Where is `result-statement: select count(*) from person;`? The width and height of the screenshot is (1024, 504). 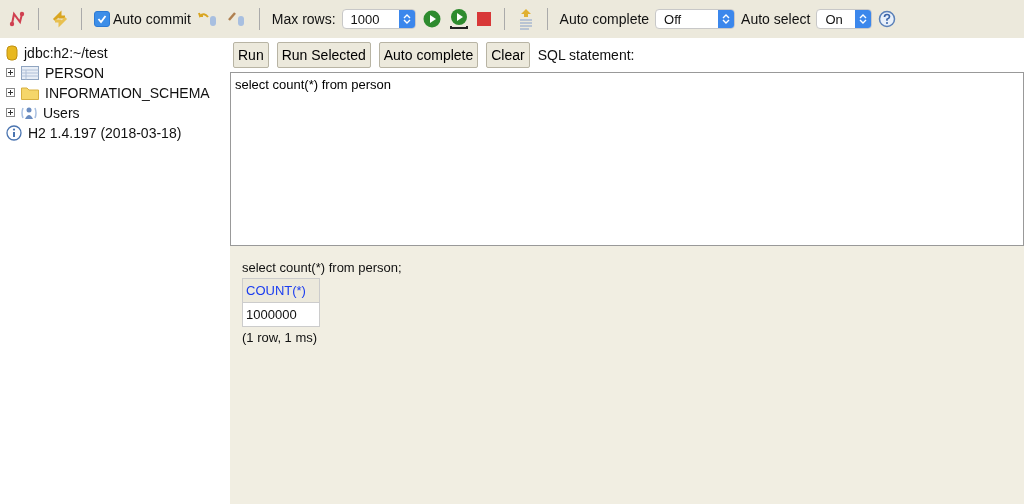 result-statement: select count(*) from person; is located at coordinates (322, 267).